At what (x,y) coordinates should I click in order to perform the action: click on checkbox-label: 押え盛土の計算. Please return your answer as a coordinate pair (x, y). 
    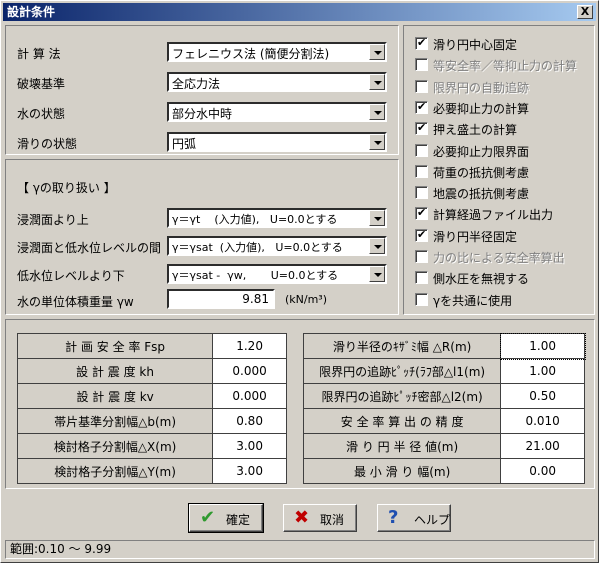
    Looking at the image, I should click on (475, 130).